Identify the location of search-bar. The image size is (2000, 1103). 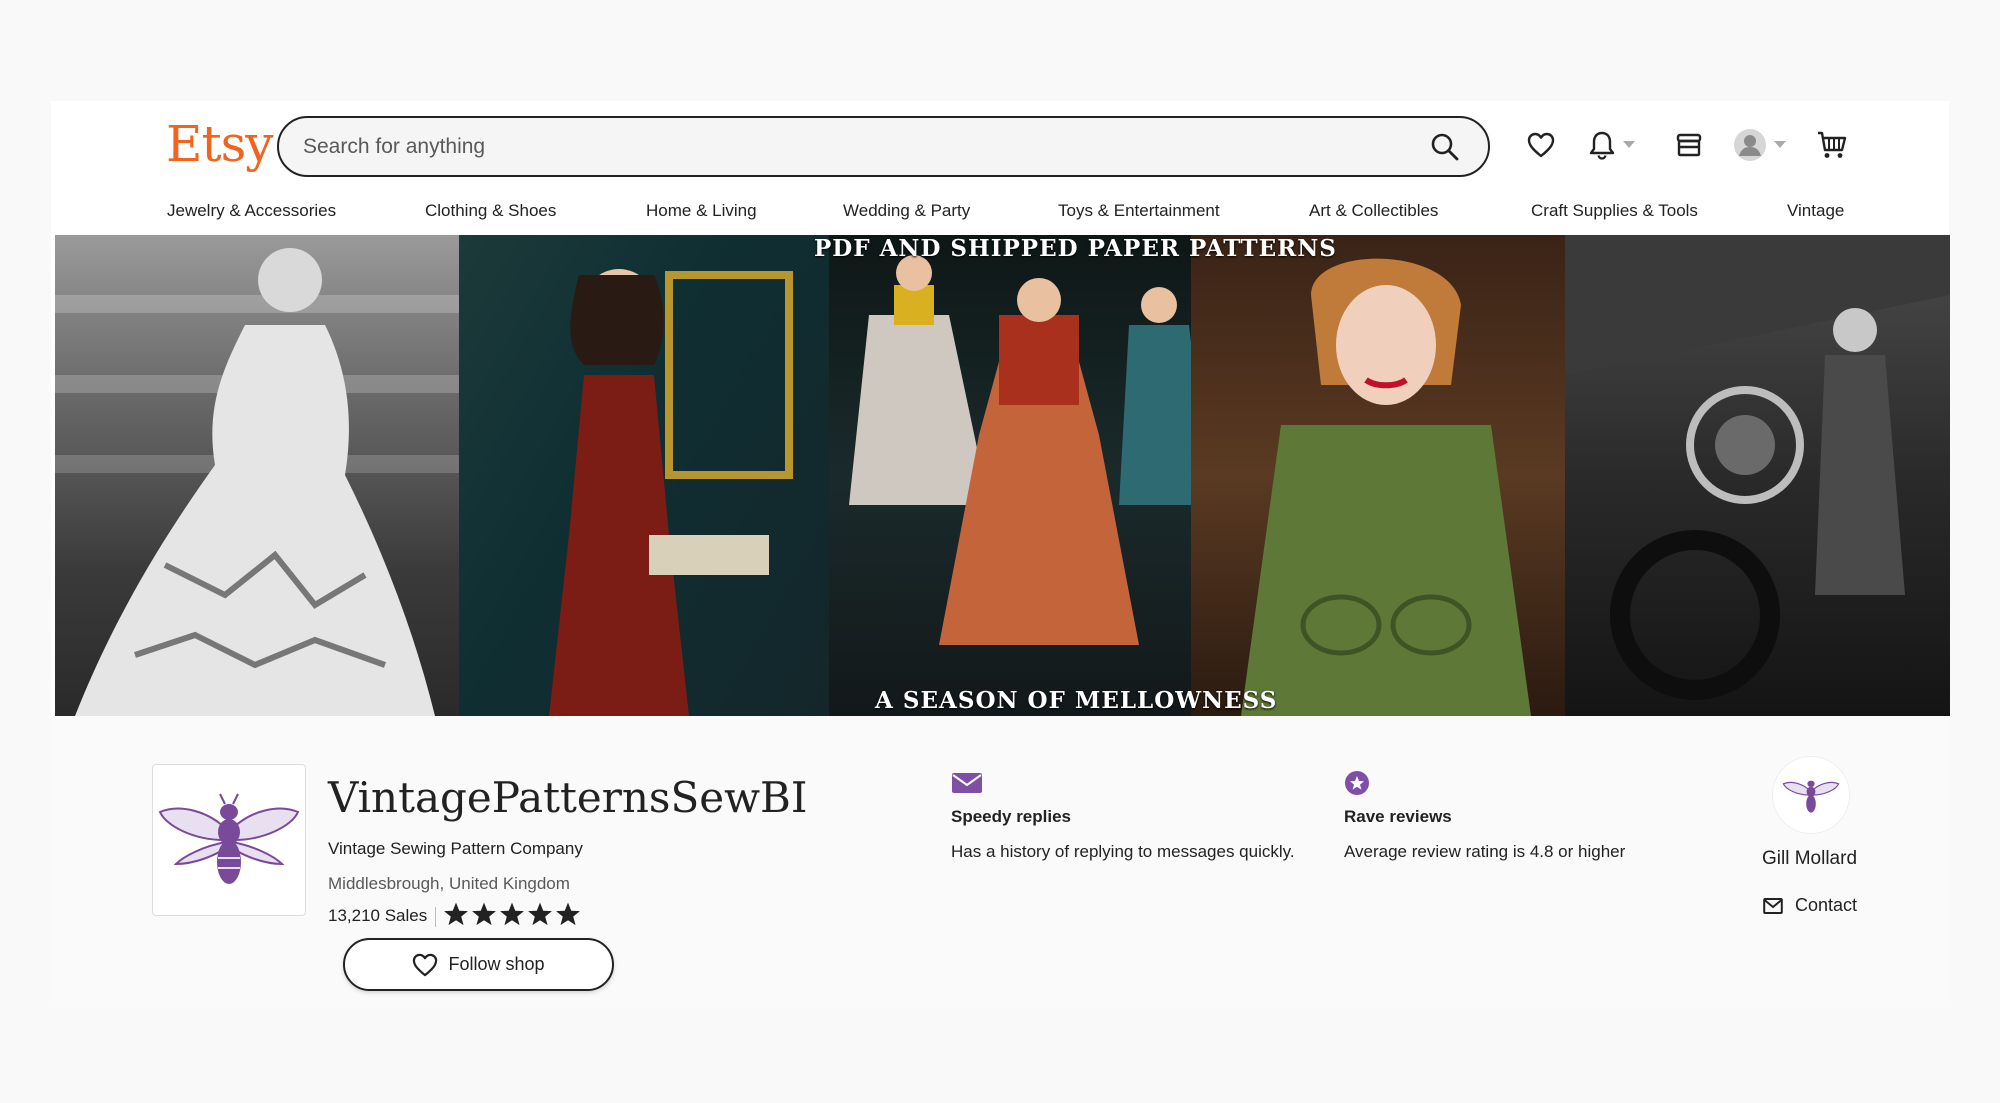
(883, 146).